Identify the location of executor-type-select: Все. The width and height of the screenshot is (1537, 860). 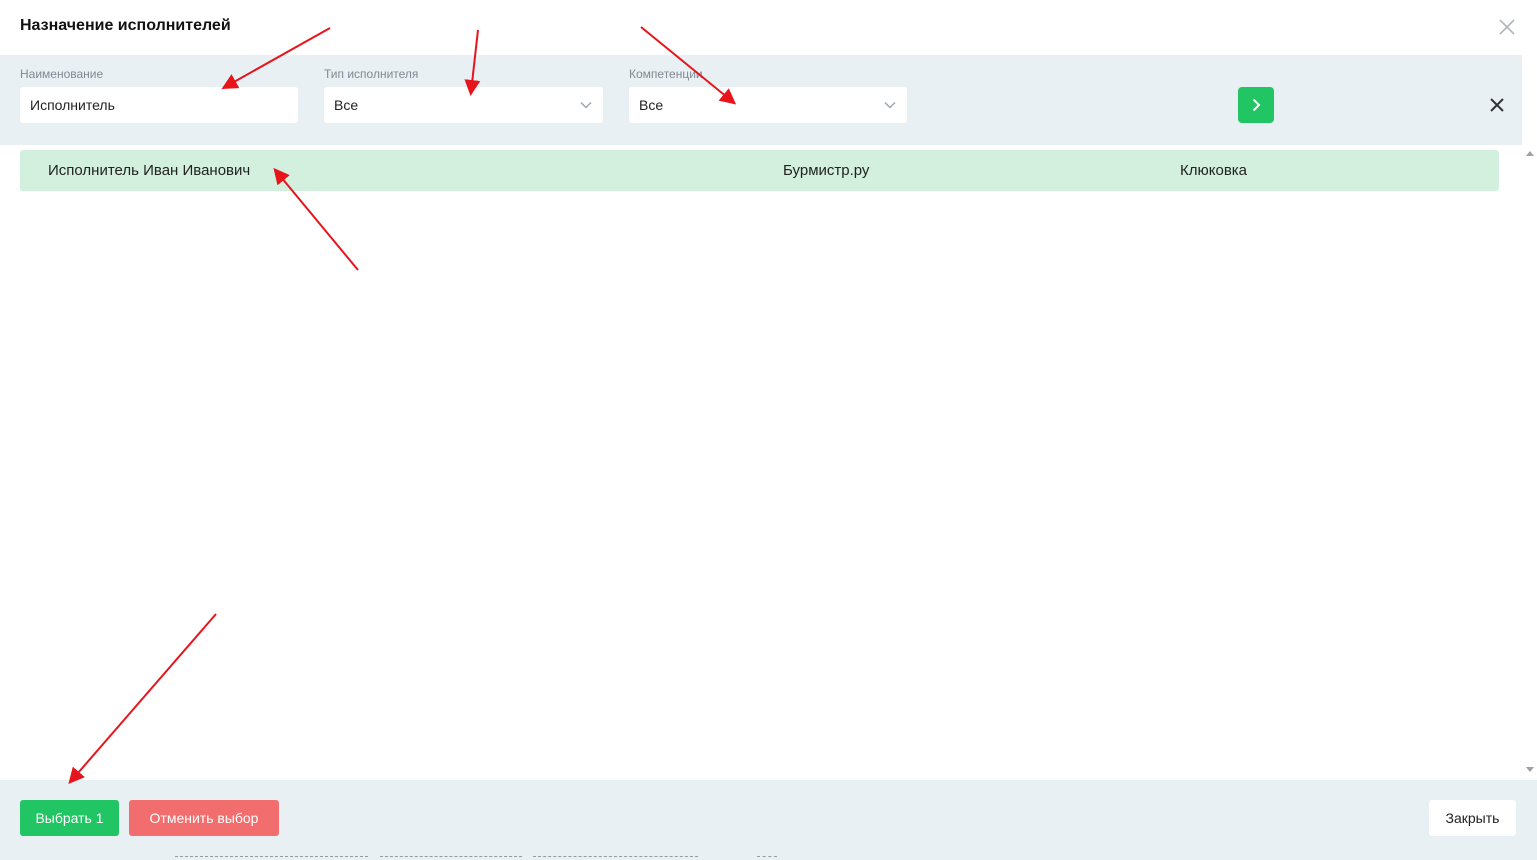
(463, 105).